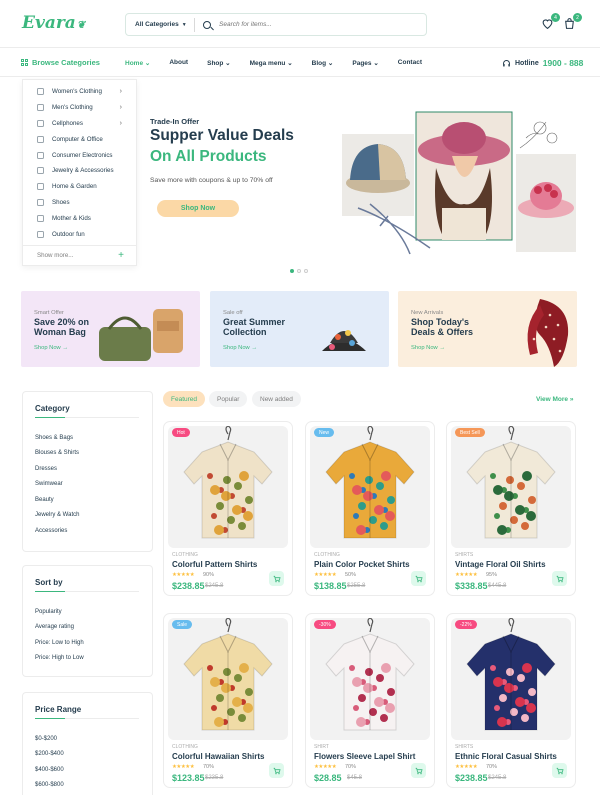  I want to click on nav-contact: Contact, so click(410, 63).